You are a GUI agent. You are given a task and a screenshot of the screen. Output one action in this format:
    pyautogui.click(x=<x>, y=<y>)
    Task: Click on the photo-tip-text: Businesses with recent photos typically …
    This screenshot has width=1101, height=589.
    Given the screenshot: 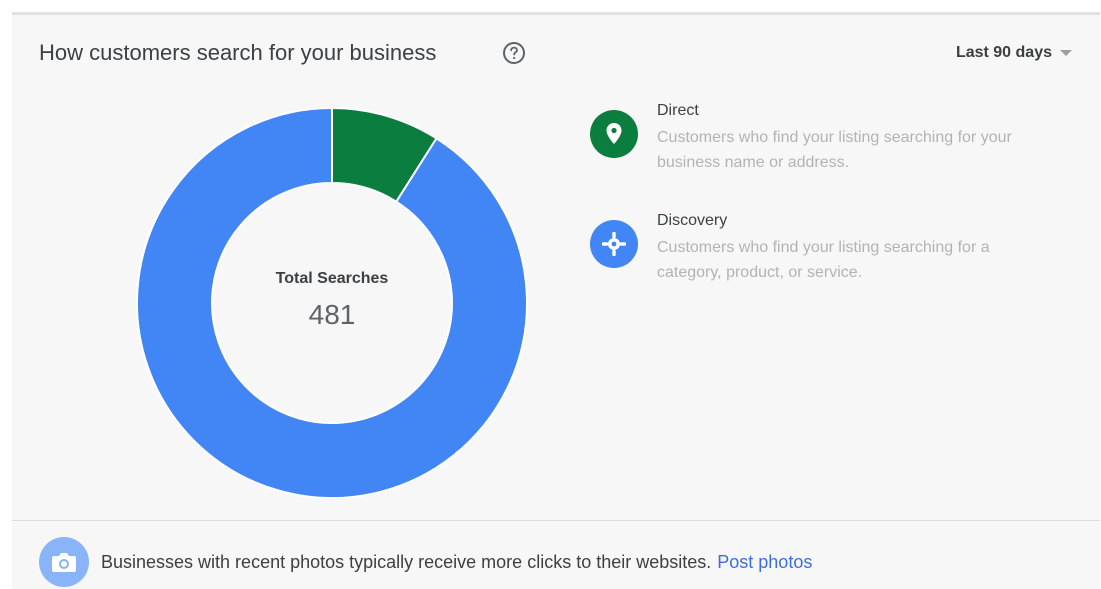 What is the action you would take?
    pyautogui.click(x=406, y=561)
    